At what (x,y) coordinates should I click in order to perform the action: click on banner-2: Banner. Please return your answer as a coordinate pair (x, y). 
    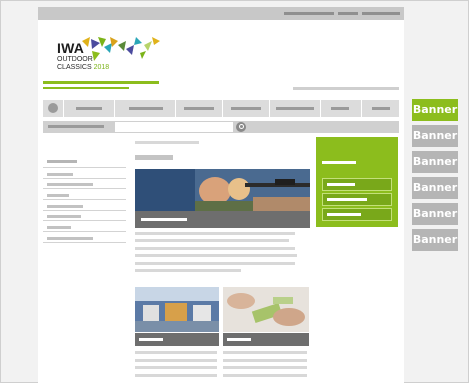
    Looking at the image, I should click on (435, 136).